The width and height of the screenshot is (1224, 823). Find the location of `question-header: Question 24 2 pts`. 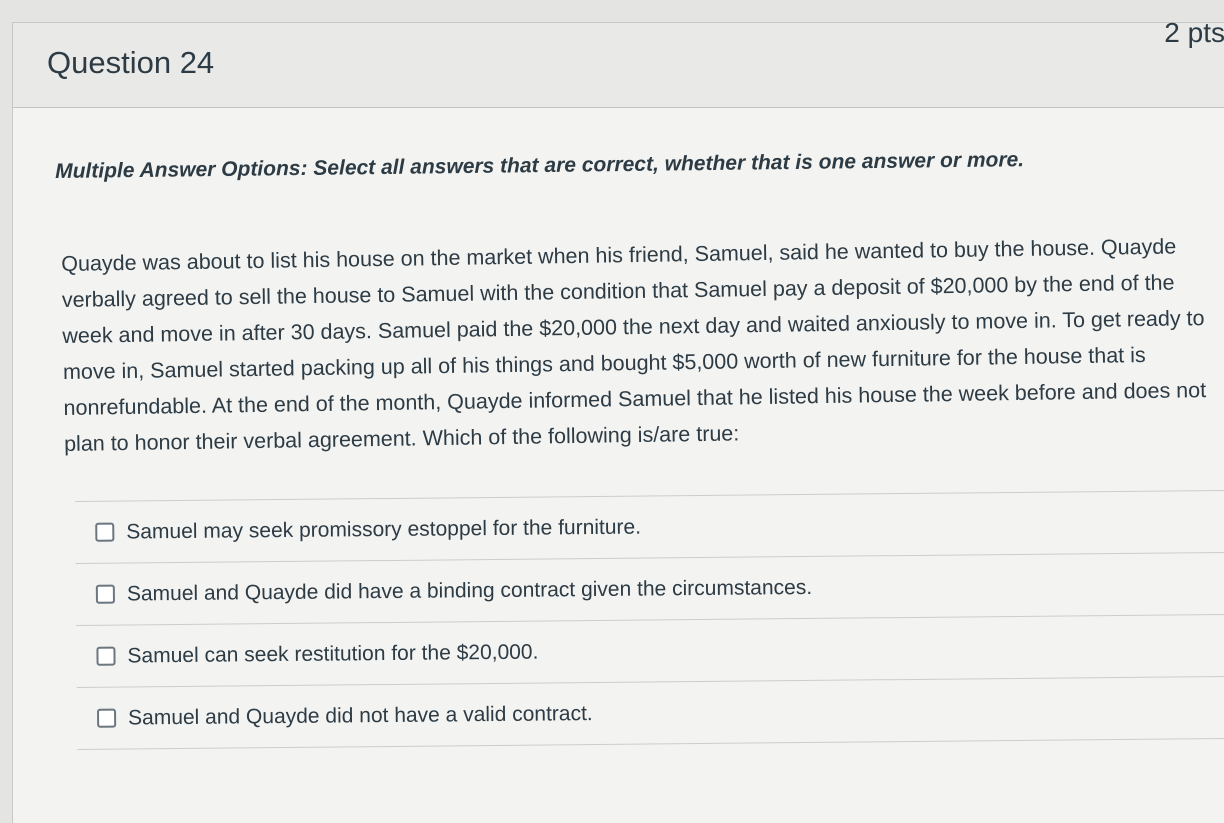

question-header: Question 24 2 pts is located at coordinates (618, 62).